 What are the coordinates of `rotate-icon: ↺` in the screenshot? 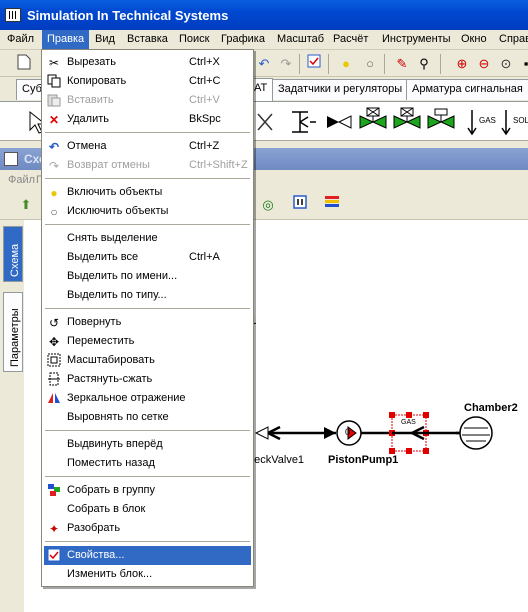 It's located at (54, 323).